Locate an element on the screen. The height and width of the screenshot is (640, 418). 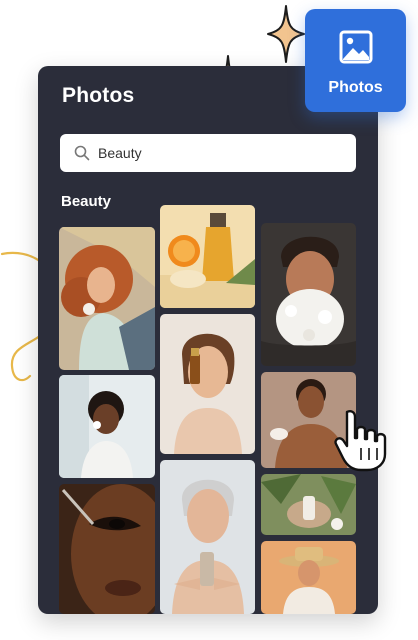
search-input is located at coordinates (208, 153).